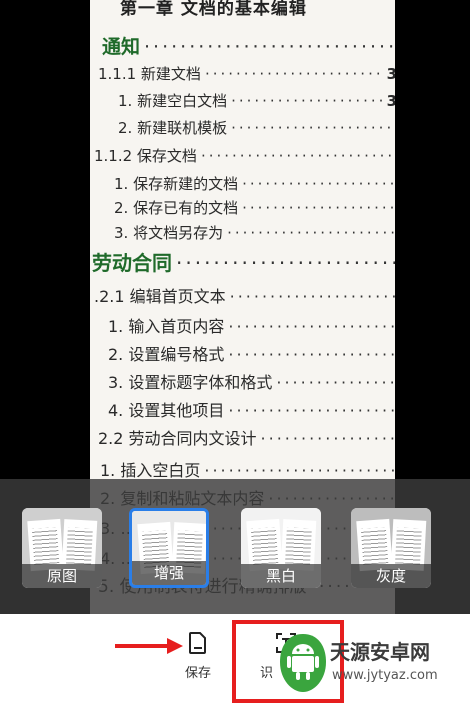 The height and width of the screenshot is (707, 470). What do you see at coordinates (303, 663) in the screenshot?
I see `android-logo-icon` at bounding box center [303, 663].